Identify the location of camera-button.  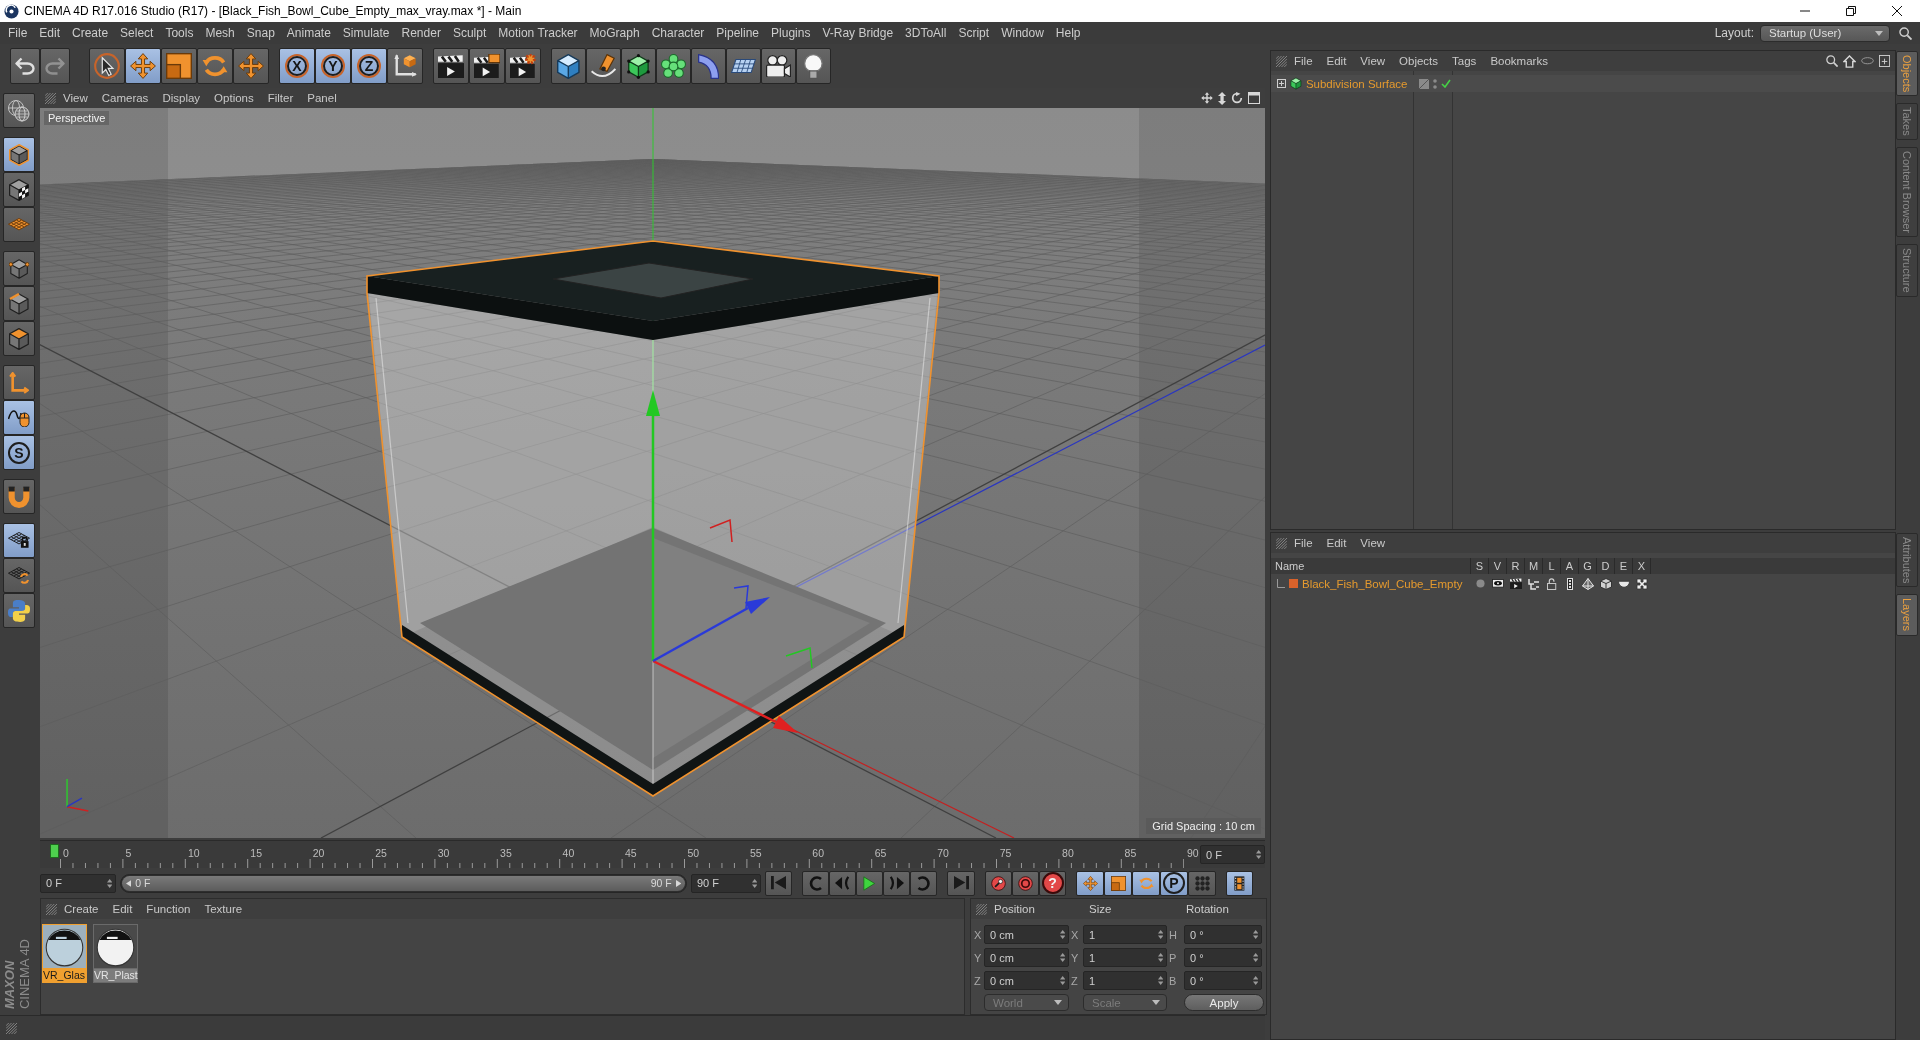
(778, 66).